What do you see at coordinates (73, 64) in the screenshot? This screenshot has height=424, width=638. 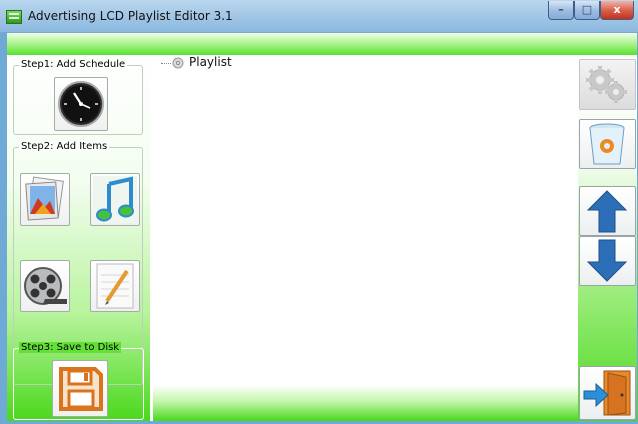 I see `step1-title: Step1: Add Schedule` at bounding box center [73, 64].